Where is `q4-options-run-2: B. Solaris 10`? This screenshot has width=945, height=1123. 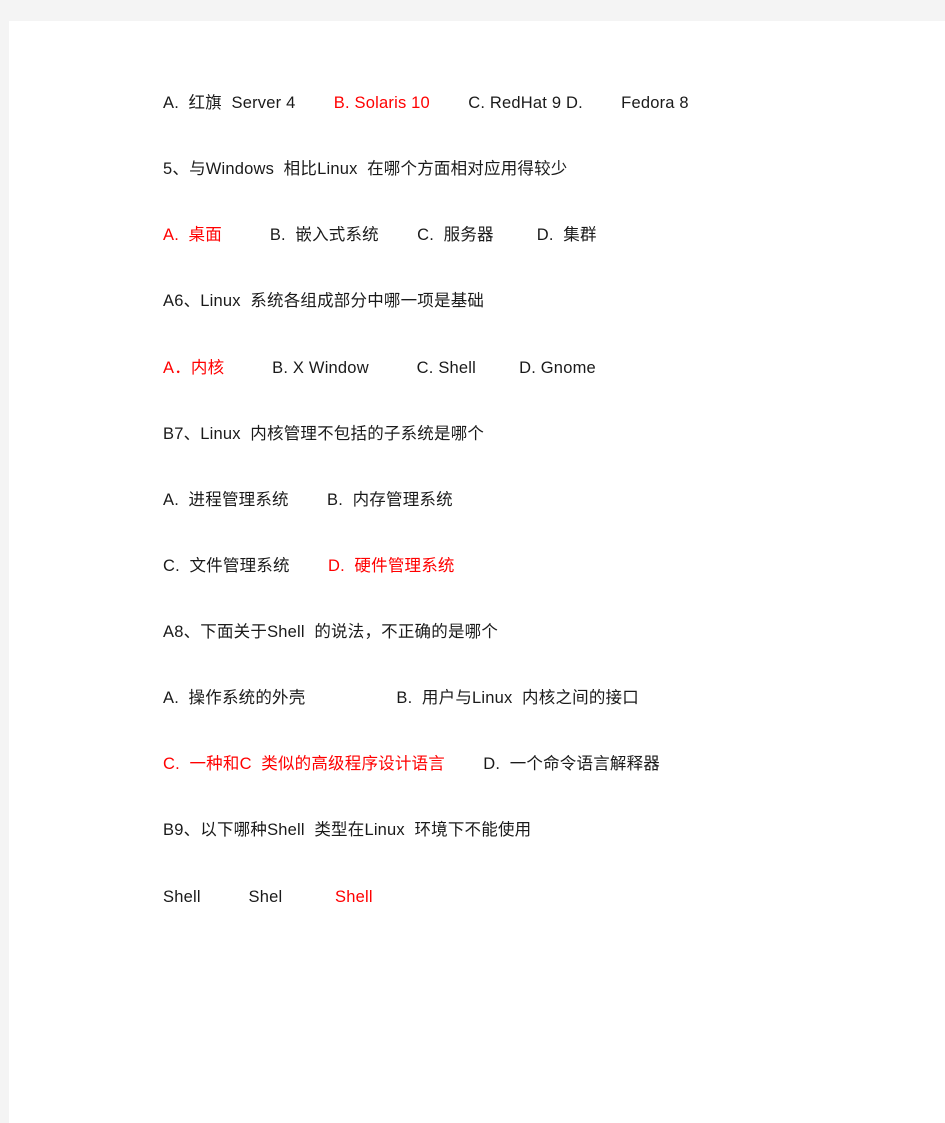 q4-options-run-2: B. Solaris 10 is located at coordinates (381, 103).